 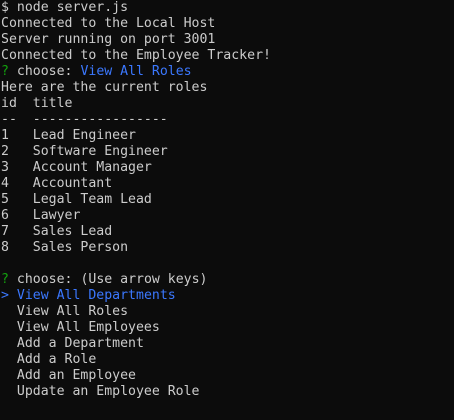 I want to click on command-line: $ node server.js, so click(x=65, y=7).